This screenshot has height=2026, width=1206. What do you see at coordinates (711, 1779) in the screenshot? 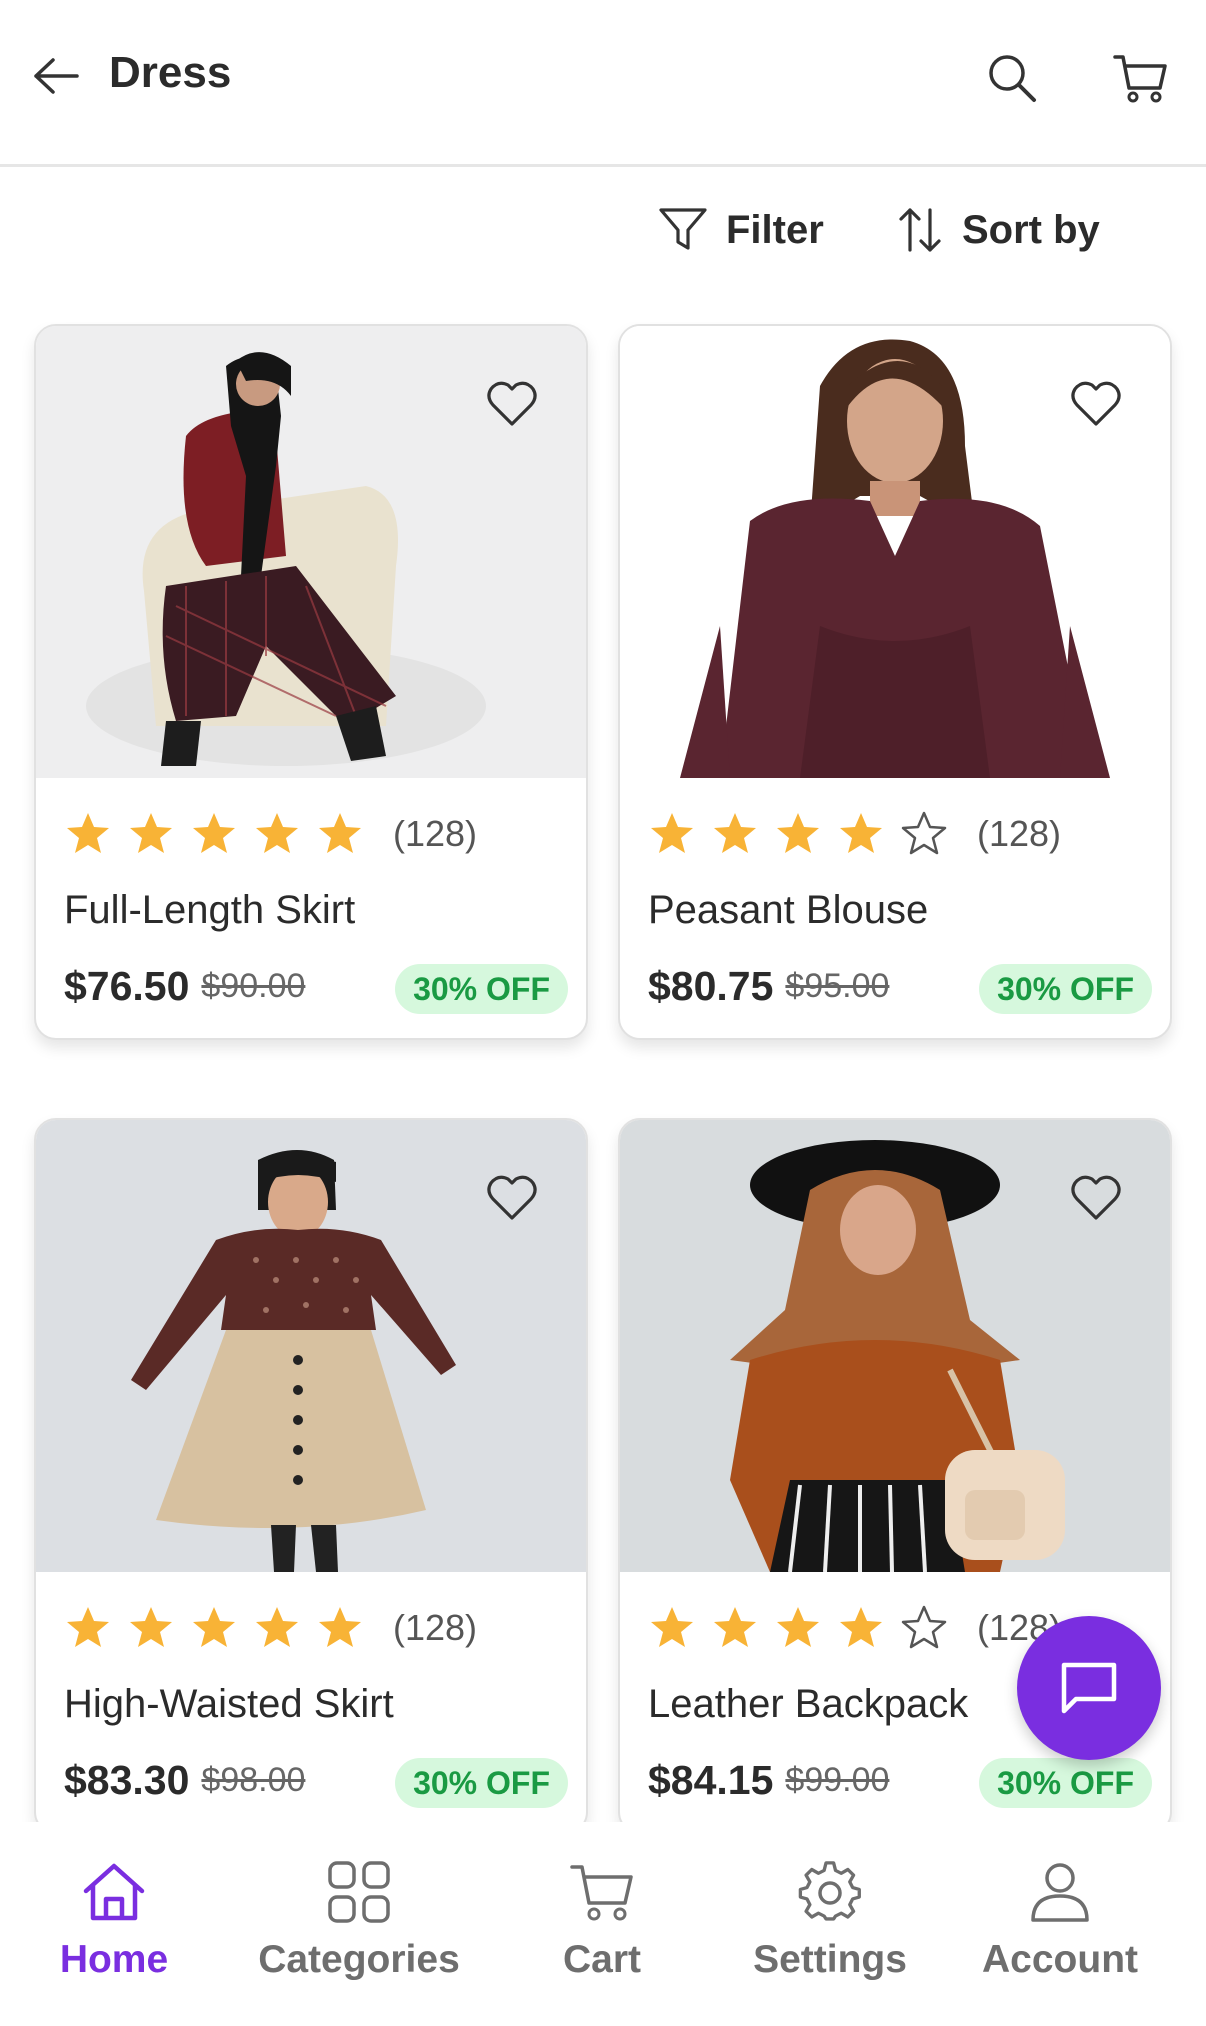
I see `price: $84.15` at bounding box center [711, 1779].